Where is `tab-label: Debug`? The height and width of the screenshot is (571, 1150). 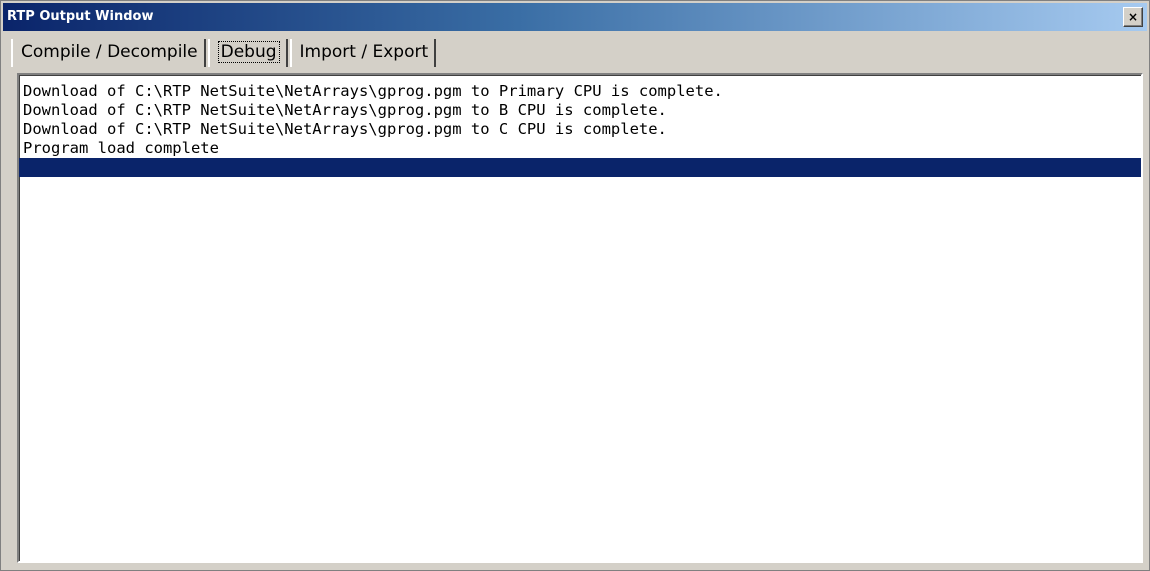
tab-label: Debug is located at coordinates (248, 52).